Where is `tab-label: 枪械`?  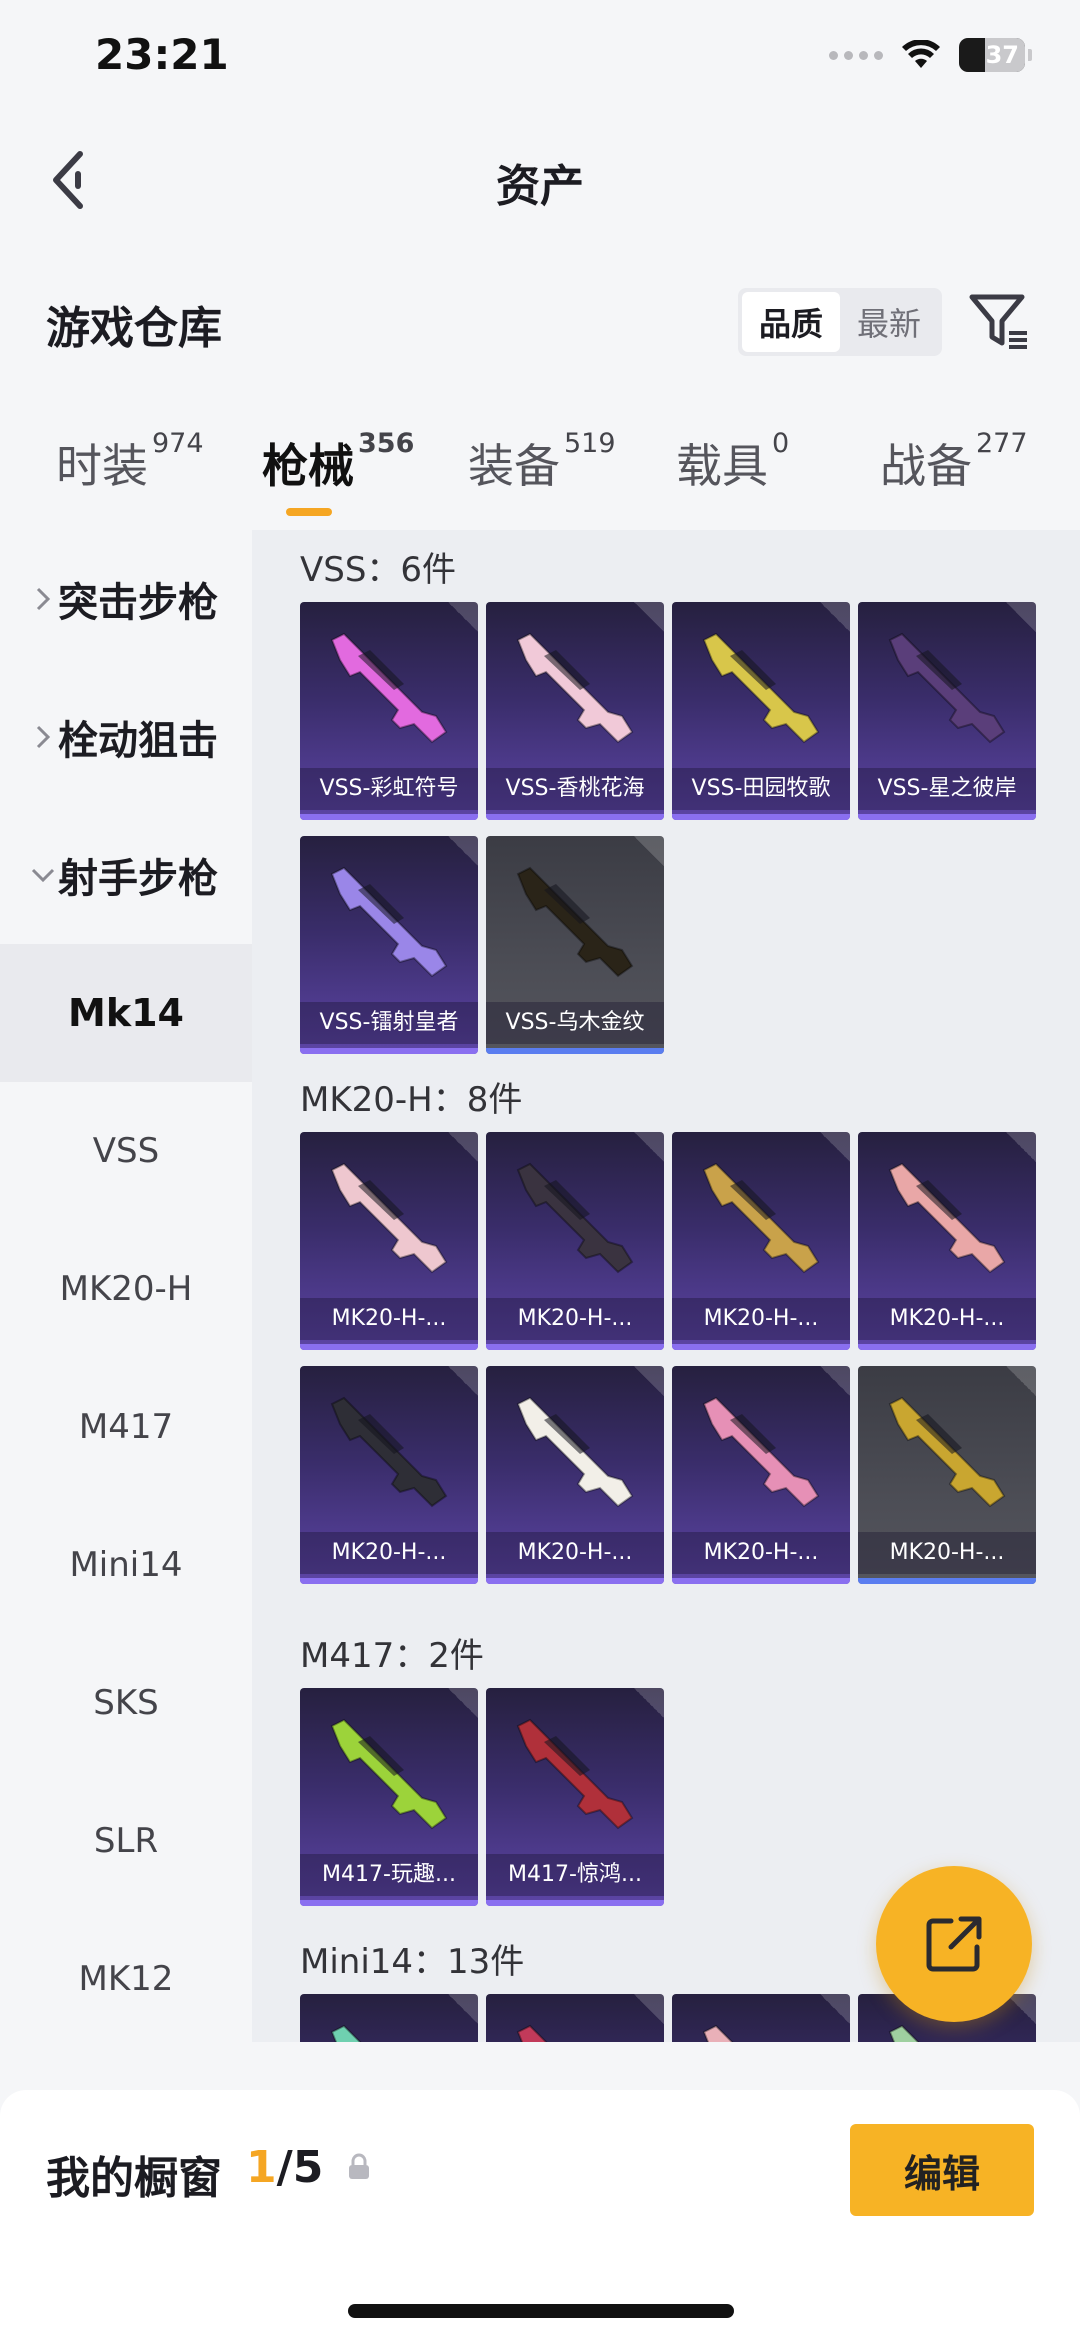
tab-label: 枪械 is located at coordinates (308, 466).